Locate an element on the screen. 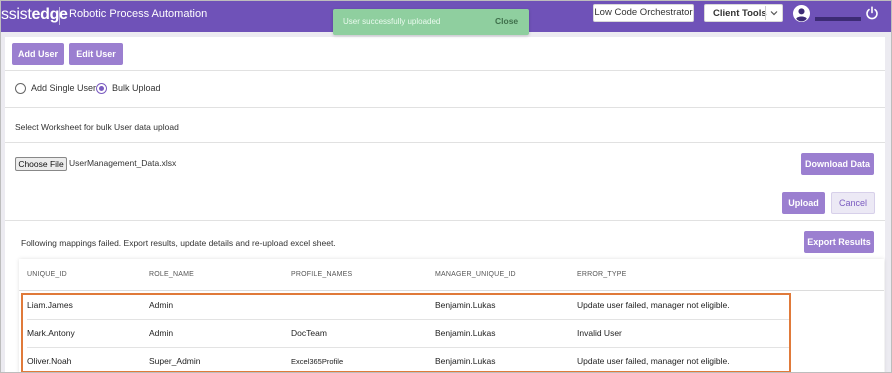 Image resolution: width=892 pixels, height=373 pixels. toast-close-button: Close is located at coordinates (506, 21).